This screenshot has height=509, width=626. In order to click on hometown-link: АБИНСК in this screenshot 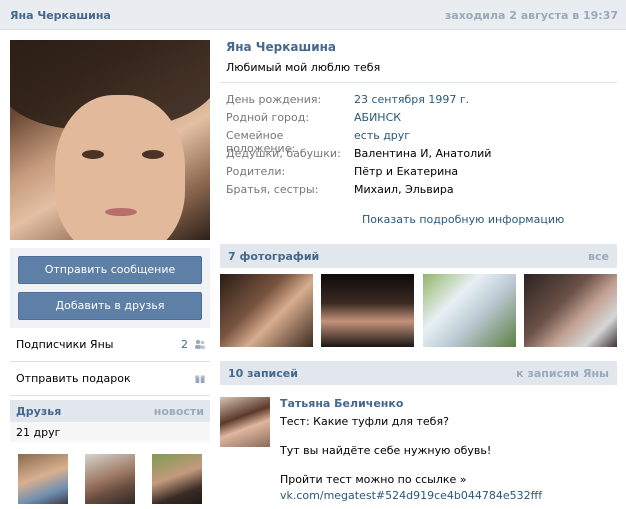, I will do `click(377, 120)`.